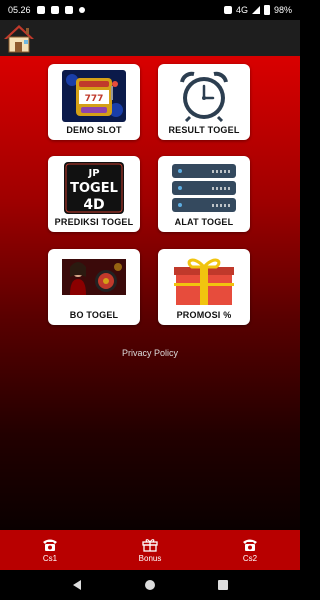 This screenshot has height=600, width=320. Describe the element at coordinates (241, 10) in the screenshot. I see `network-type: 4G` at that location.